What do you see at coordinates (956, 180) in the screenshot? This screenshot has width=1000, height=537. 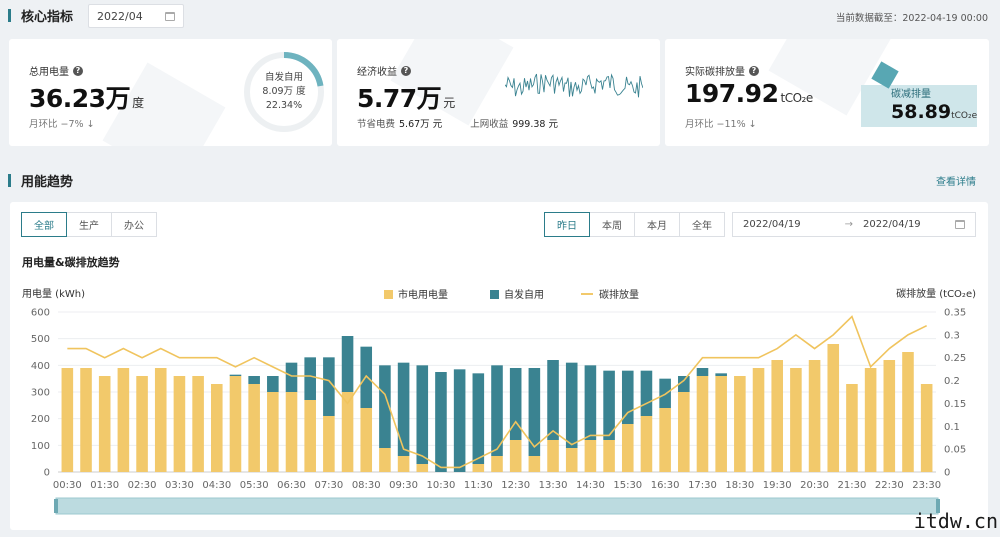 I see `view-details-link: 查看详情` at bounding box center [956, 180].